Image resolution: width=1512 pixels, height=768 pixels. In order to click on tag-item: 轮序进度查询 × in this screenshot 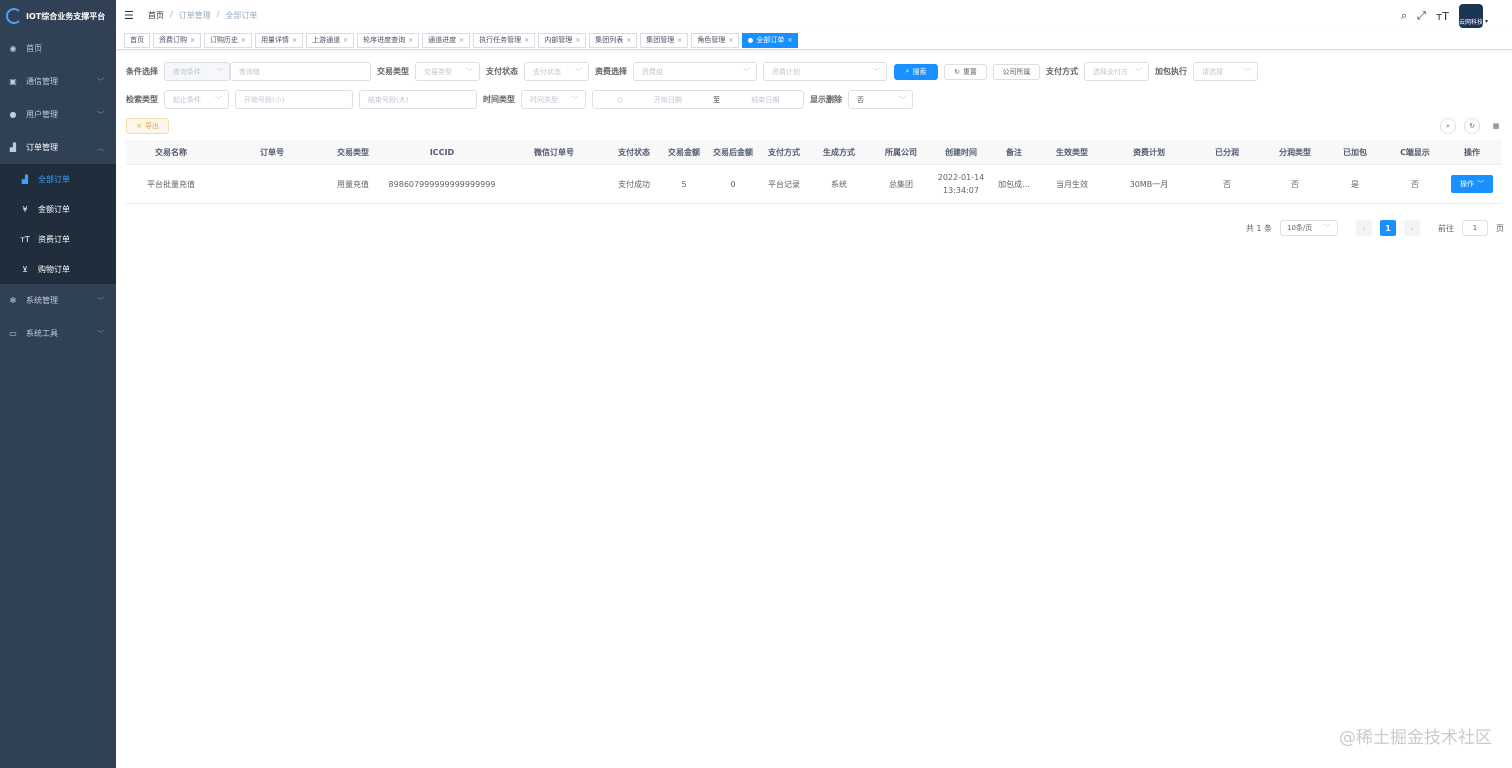, I will do `click(388, 40)`.